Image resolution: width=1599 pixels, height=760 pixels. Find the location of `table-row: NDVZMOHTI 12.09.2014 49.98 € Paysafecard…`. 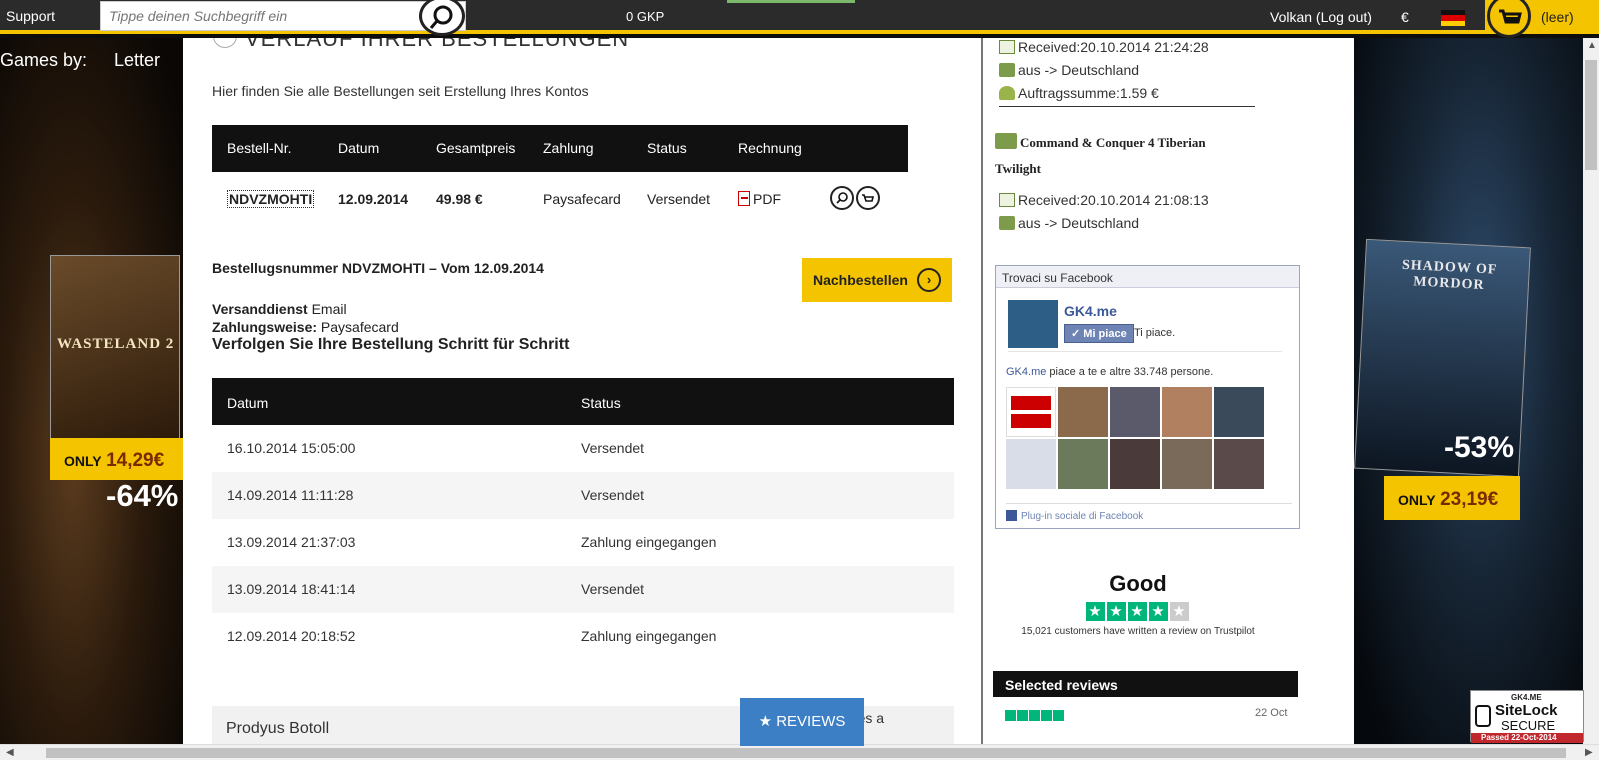

table-row: NDVZMOHTI 12.09.2014 49.98 € Paysafecard… is located at coordinates (560, 200).